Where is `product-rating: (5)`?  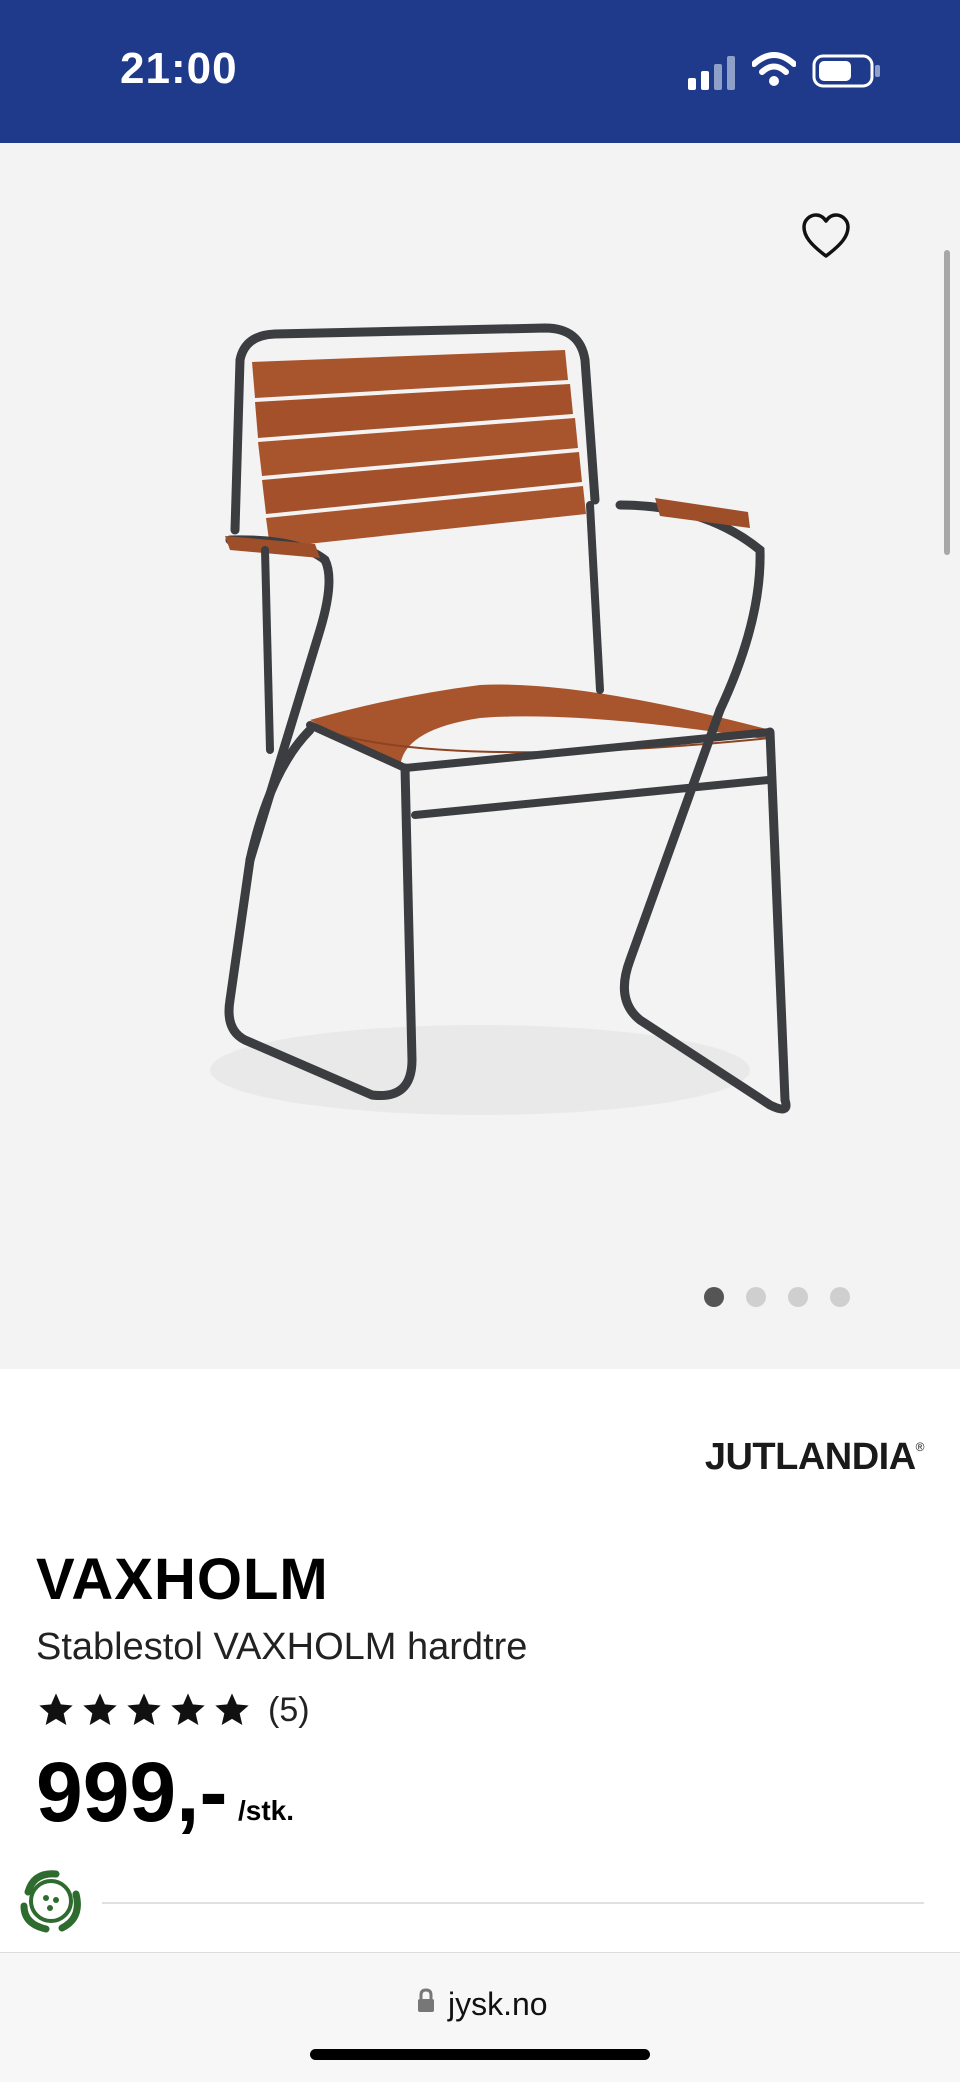
product-rating: (5) is located at coordinates (173, 1710).